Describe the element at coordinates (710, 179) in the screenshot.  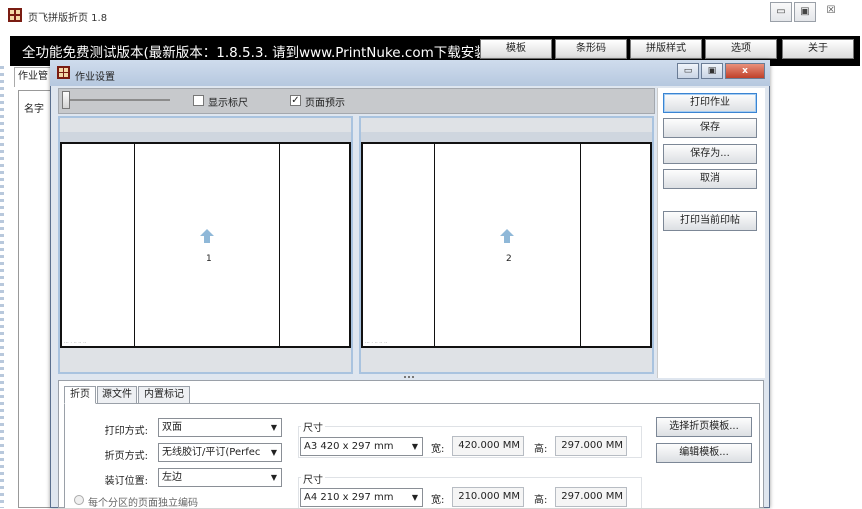
I see `cancel-button: 取消` at that location.